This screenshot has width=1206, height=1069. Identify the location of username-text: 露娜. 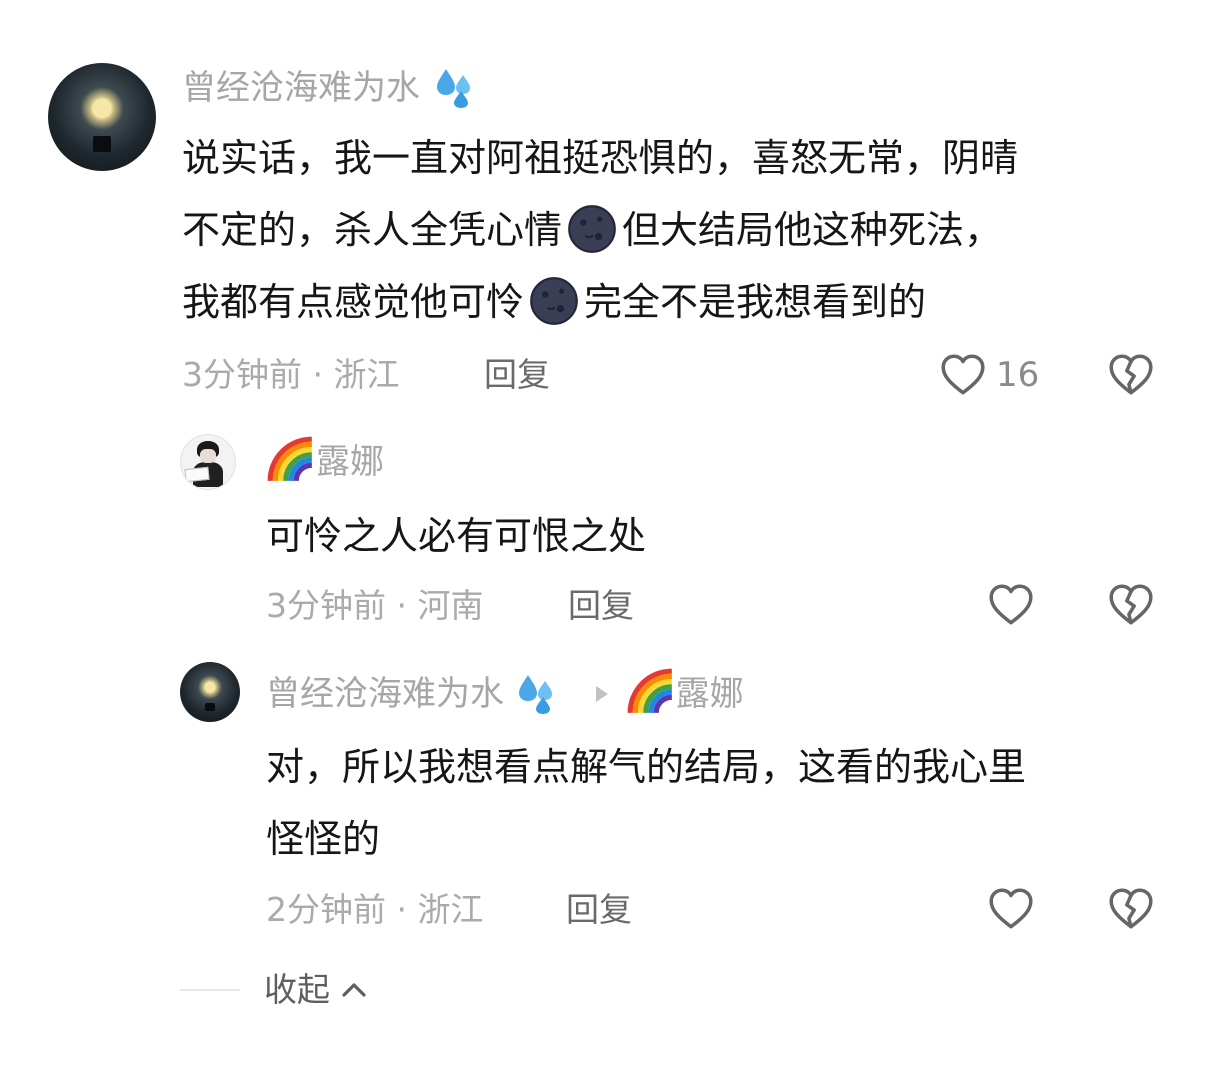
(350, 462).